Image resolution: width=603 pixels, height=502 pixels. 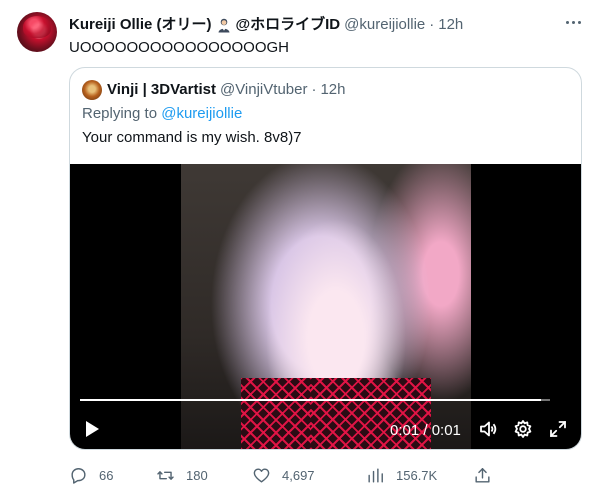 I want to click on like-count: 4,697, so click(x=298, y=475).